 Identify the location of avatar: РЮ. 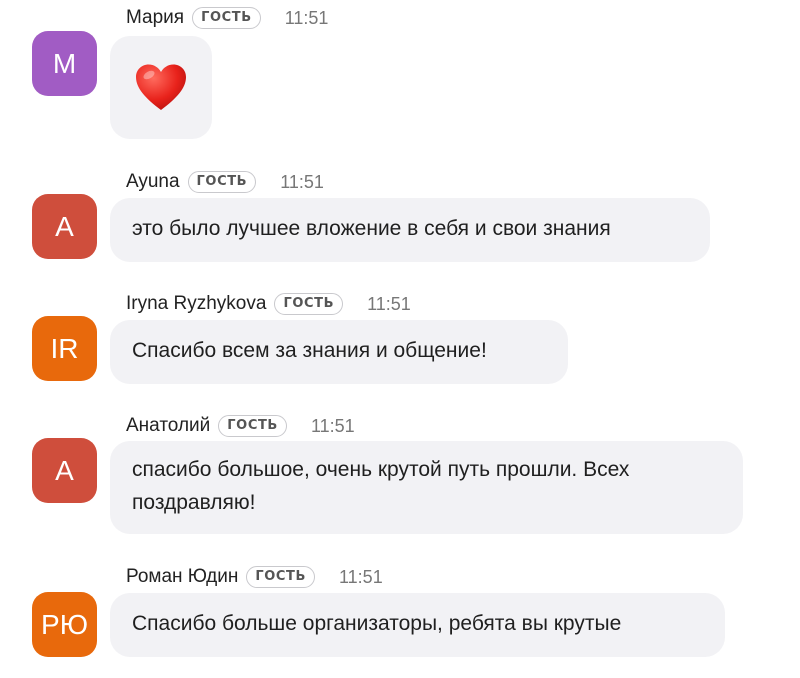
(64, 624).